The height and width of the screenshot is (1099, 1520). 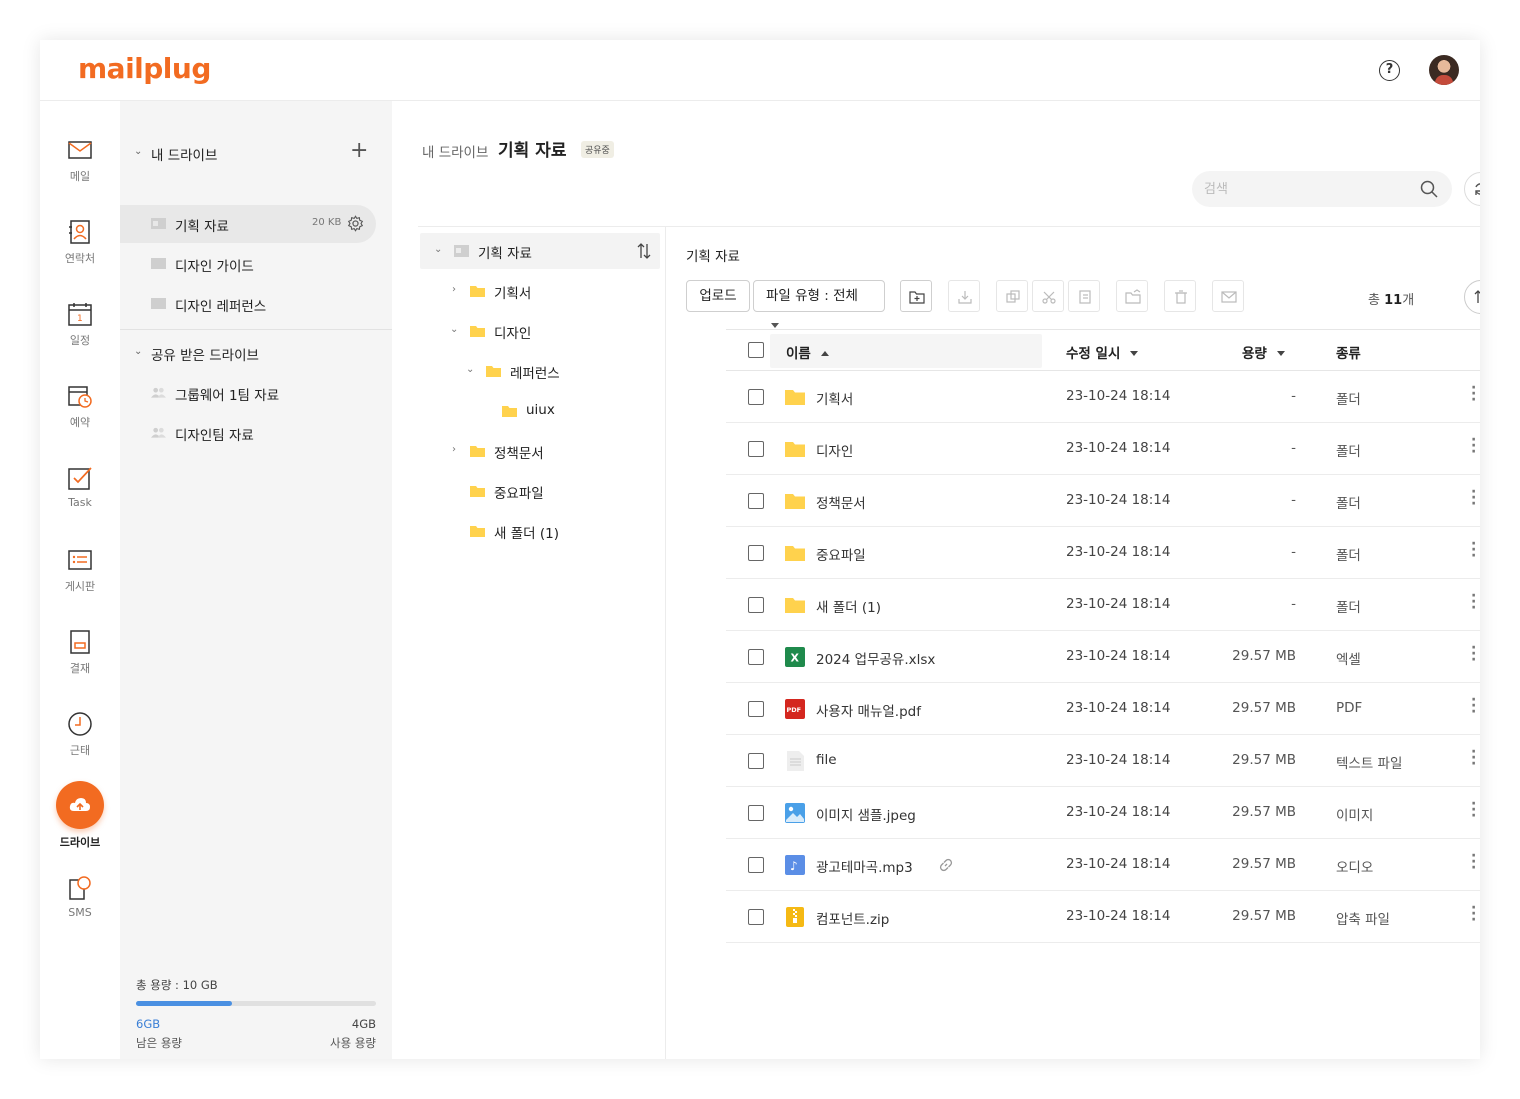 I want to click on nav-sms: SMS, so click(x=80, y=905).